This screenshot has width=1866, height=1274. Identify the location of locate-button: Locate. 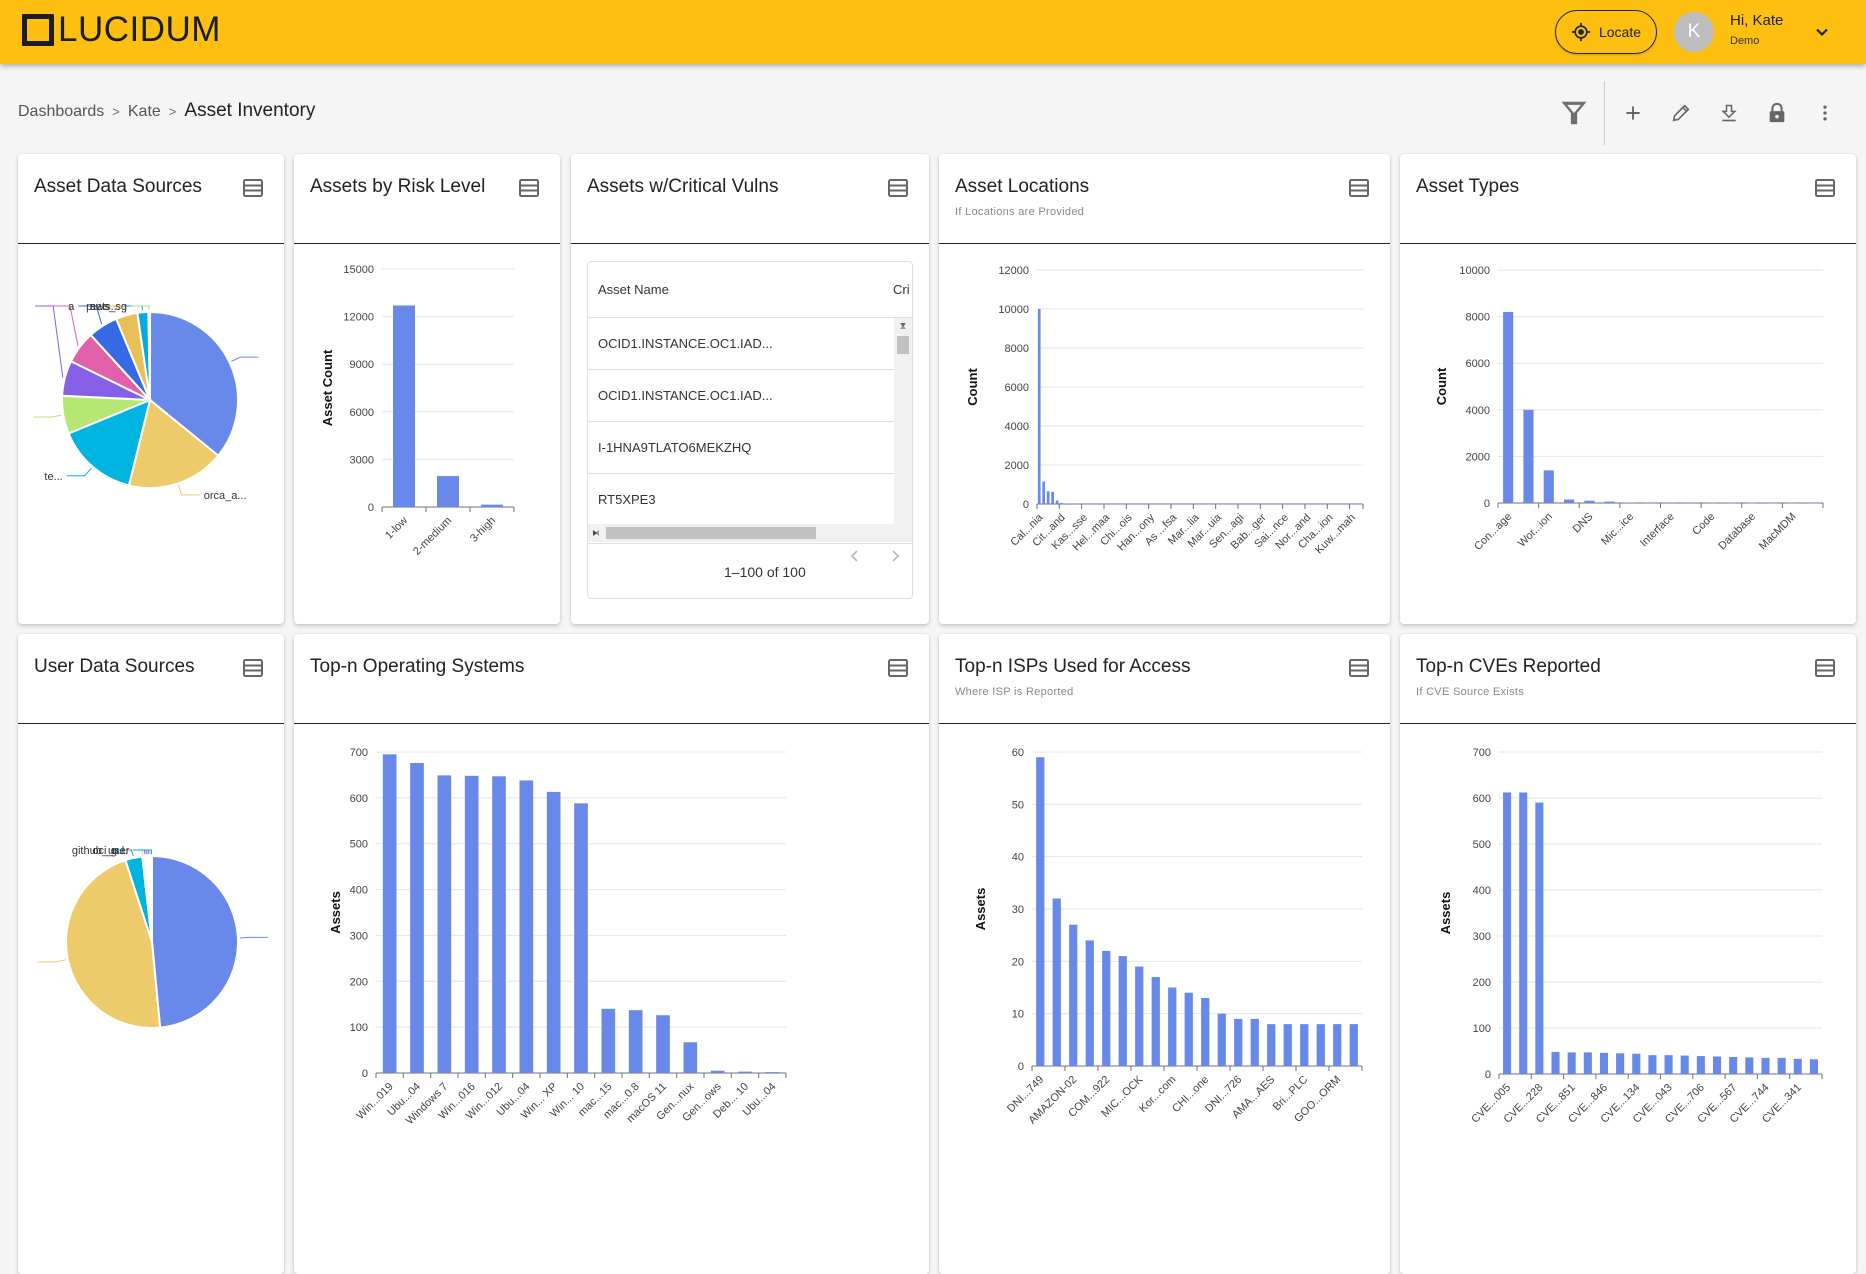
(1606, 32).